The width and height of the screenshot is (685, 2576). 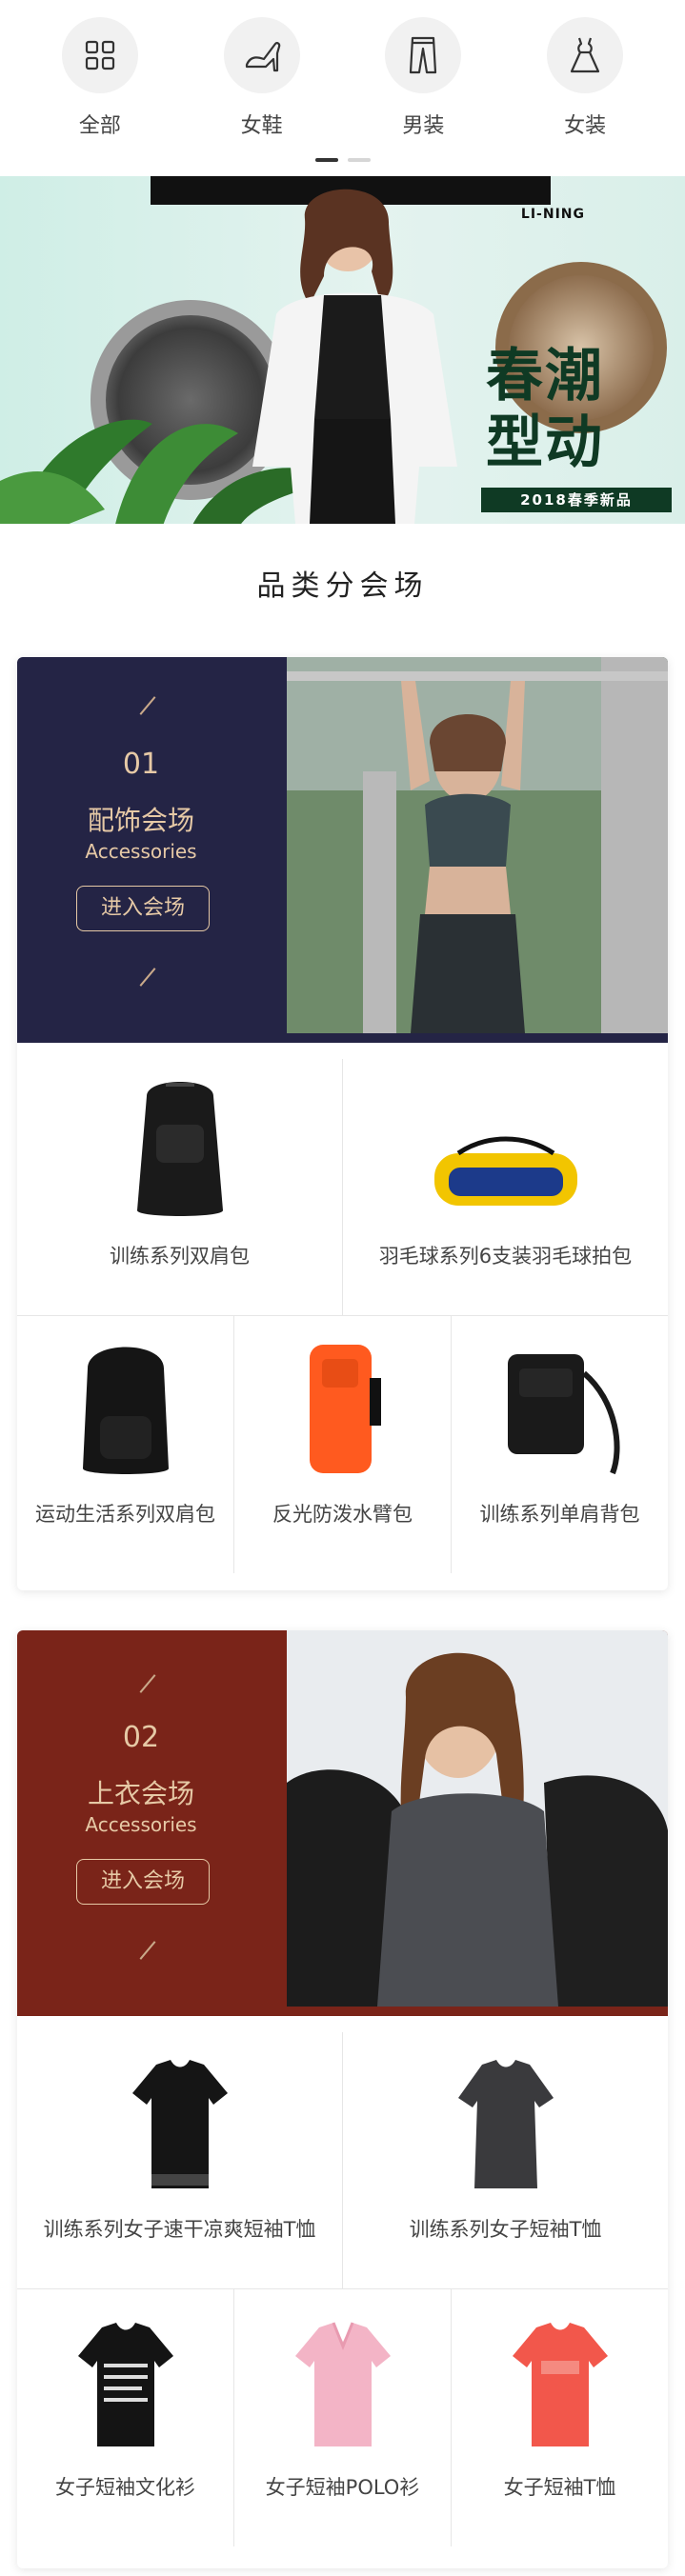 I want to click on product-item: 训练系列女子速干凉爽短袖T恤, so click(x=180, y=2160).